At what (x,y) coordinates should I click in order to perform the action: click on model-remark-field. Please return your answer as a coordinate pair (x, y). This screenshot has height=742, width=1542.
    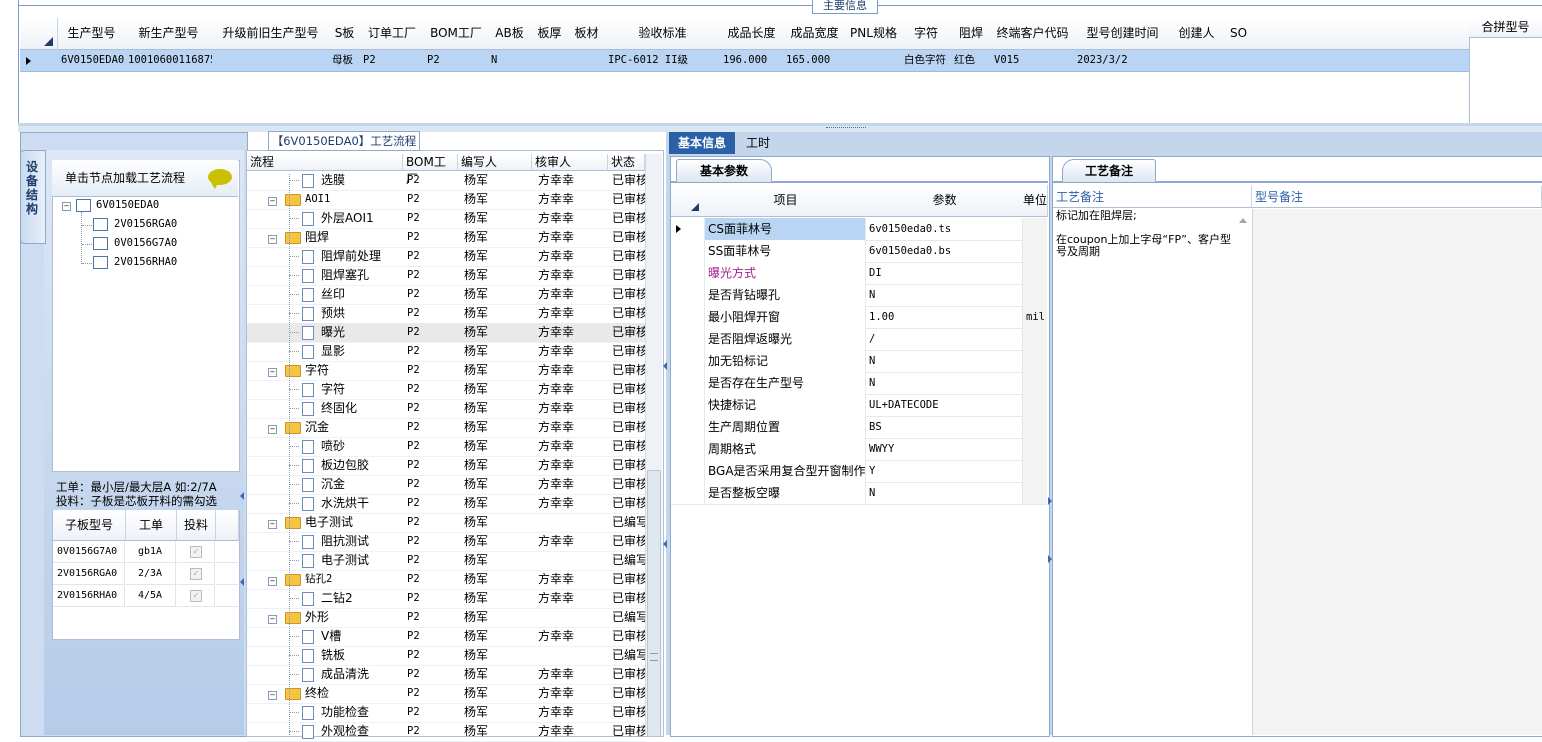
    Looking at the image, I should click on (1397, 472).